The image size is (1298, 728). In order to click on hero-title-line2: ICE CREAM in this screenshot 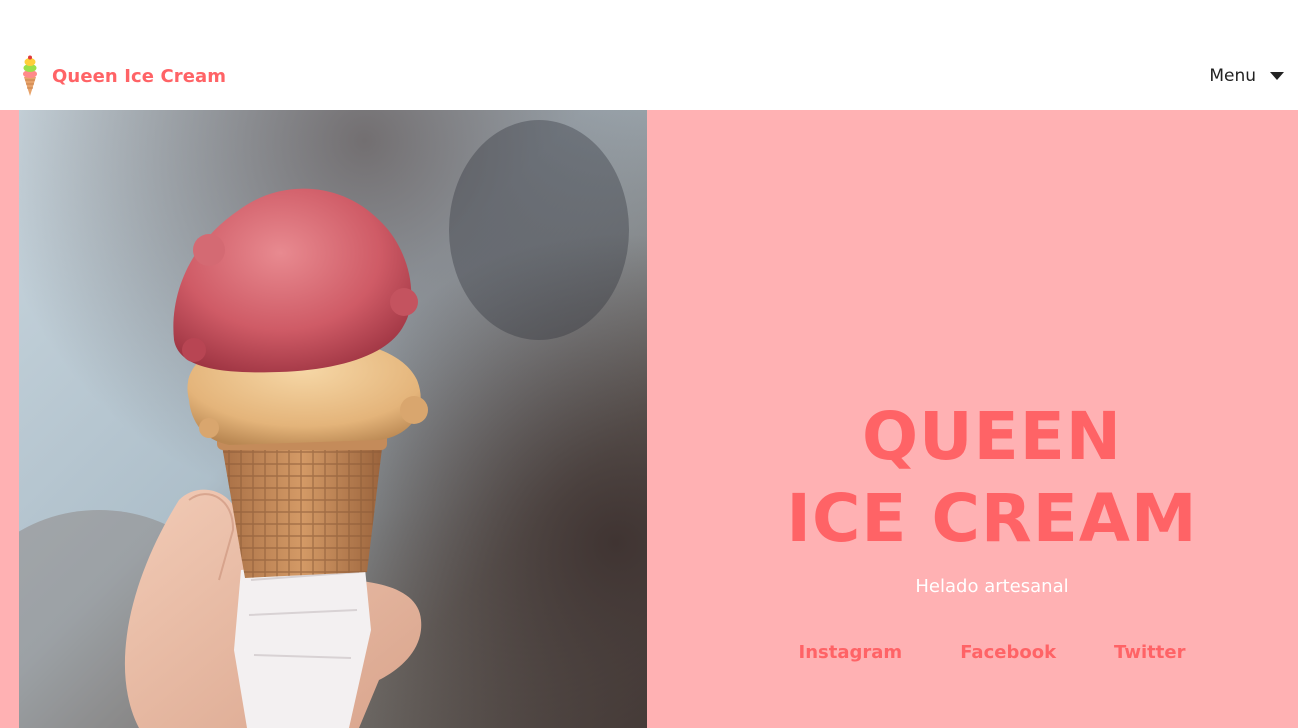, I will do `click(992, 518)`.